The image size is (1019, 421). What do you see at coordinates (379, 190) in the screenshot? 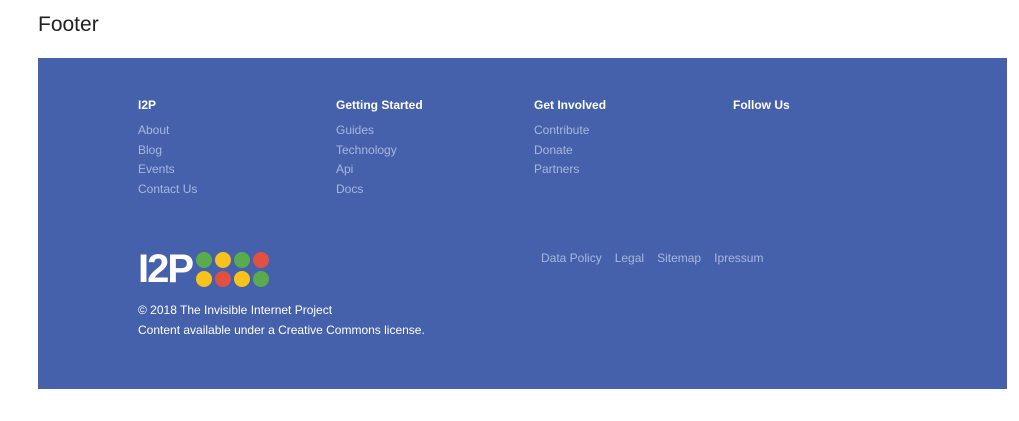
I see `footer-link-docs: Docs` at bounding box center [379, 190].